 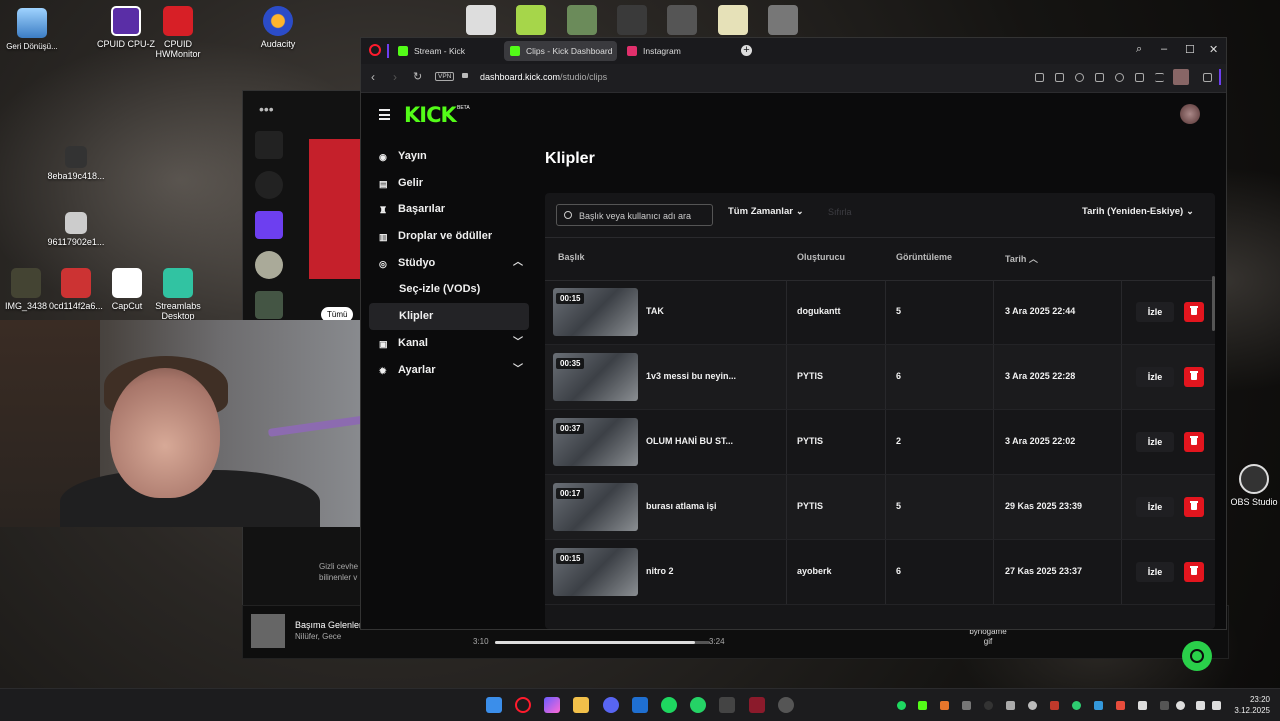 I want to click on volume-icon, so click(x=1216, y=705).